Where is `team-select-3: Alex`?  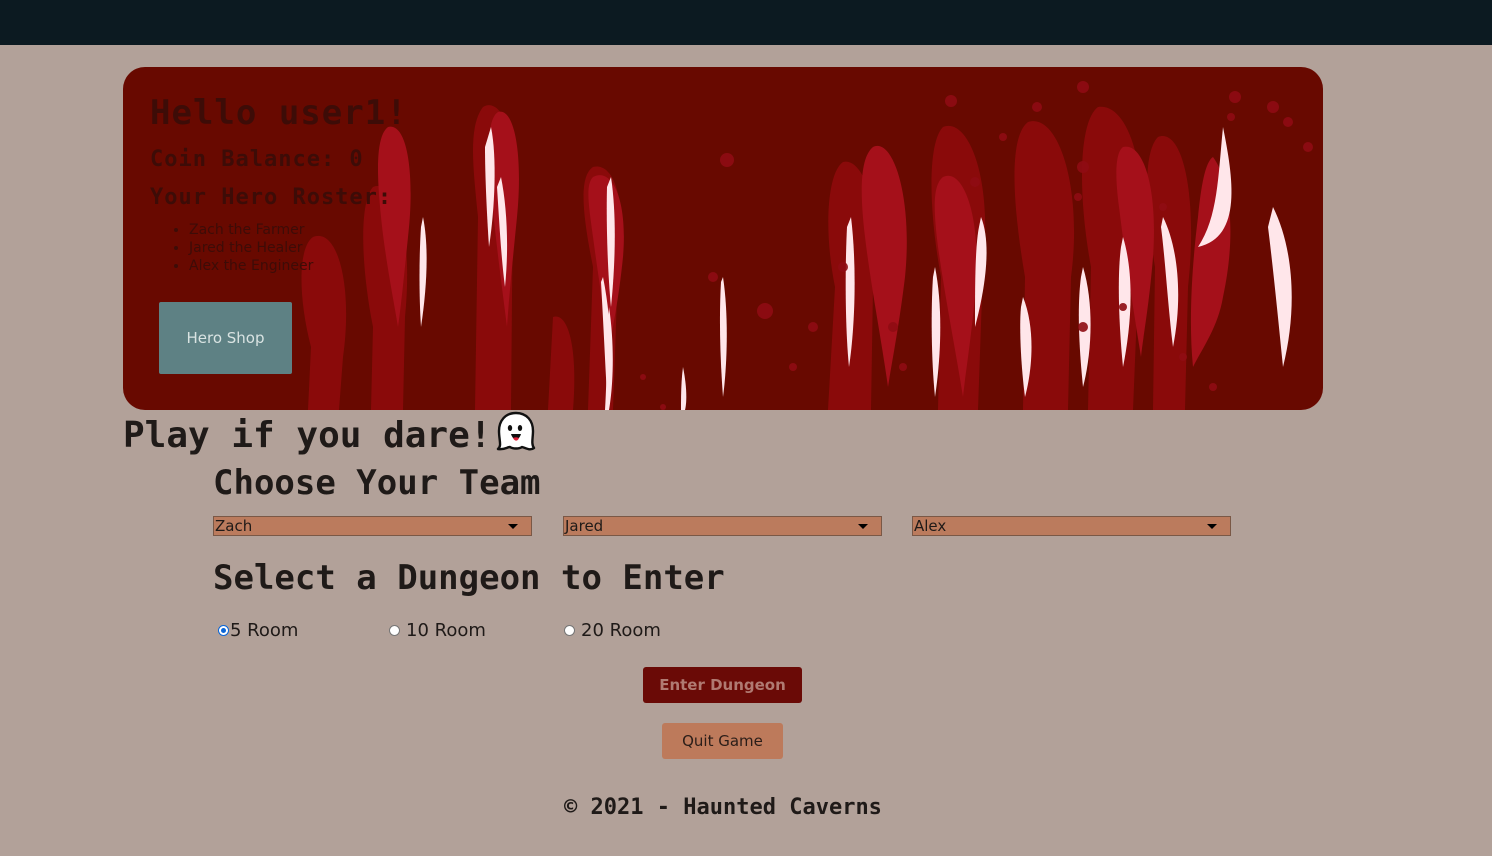 team-select-3: Alex is located at coordinates (1071, 526).